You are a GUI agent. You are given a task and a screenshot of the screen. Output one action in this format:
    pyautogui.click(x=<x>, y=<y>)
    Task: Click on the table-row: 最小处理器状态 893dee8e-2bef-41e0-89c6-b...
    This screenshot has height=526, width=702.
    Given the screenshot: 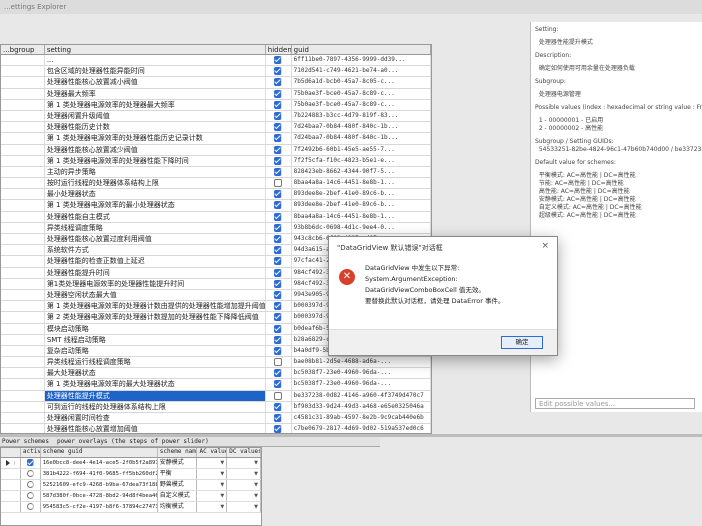 What is the action you would take?
    pyautogui.click(x=216, y=195)
    